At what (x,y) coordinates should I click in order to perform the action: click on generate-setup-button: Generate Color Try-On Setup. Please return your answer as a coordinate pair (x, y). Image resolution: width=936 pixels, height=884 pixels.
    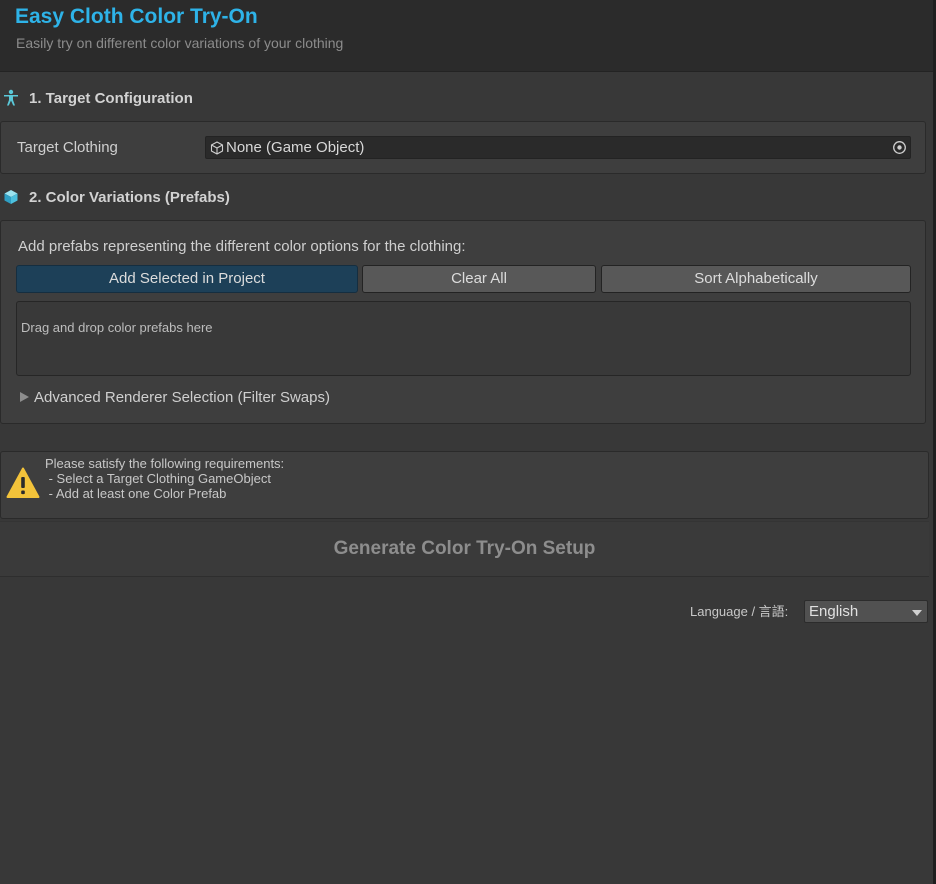
    Looking at the image, I should click on (464, 549).